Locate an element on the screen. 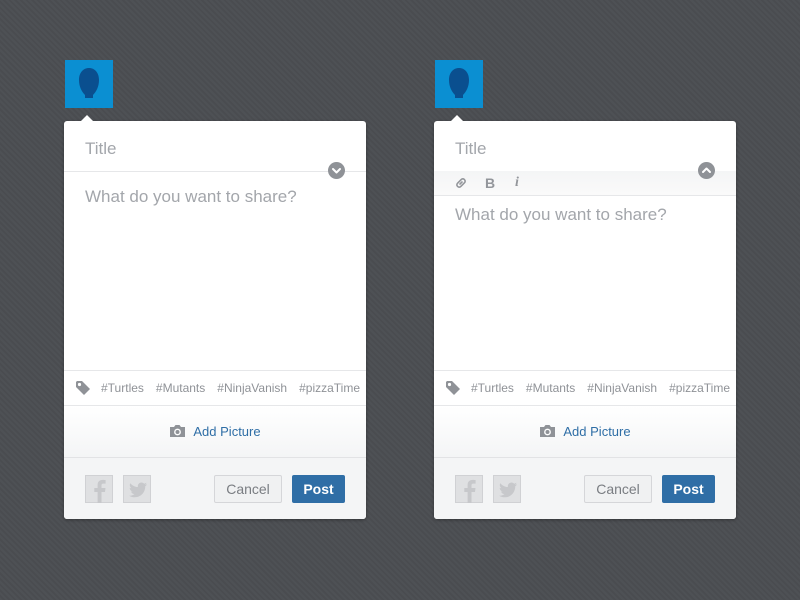 The width and height of the screenshot is (800, 600). bold-button: B is located at coordinates (490, 183).